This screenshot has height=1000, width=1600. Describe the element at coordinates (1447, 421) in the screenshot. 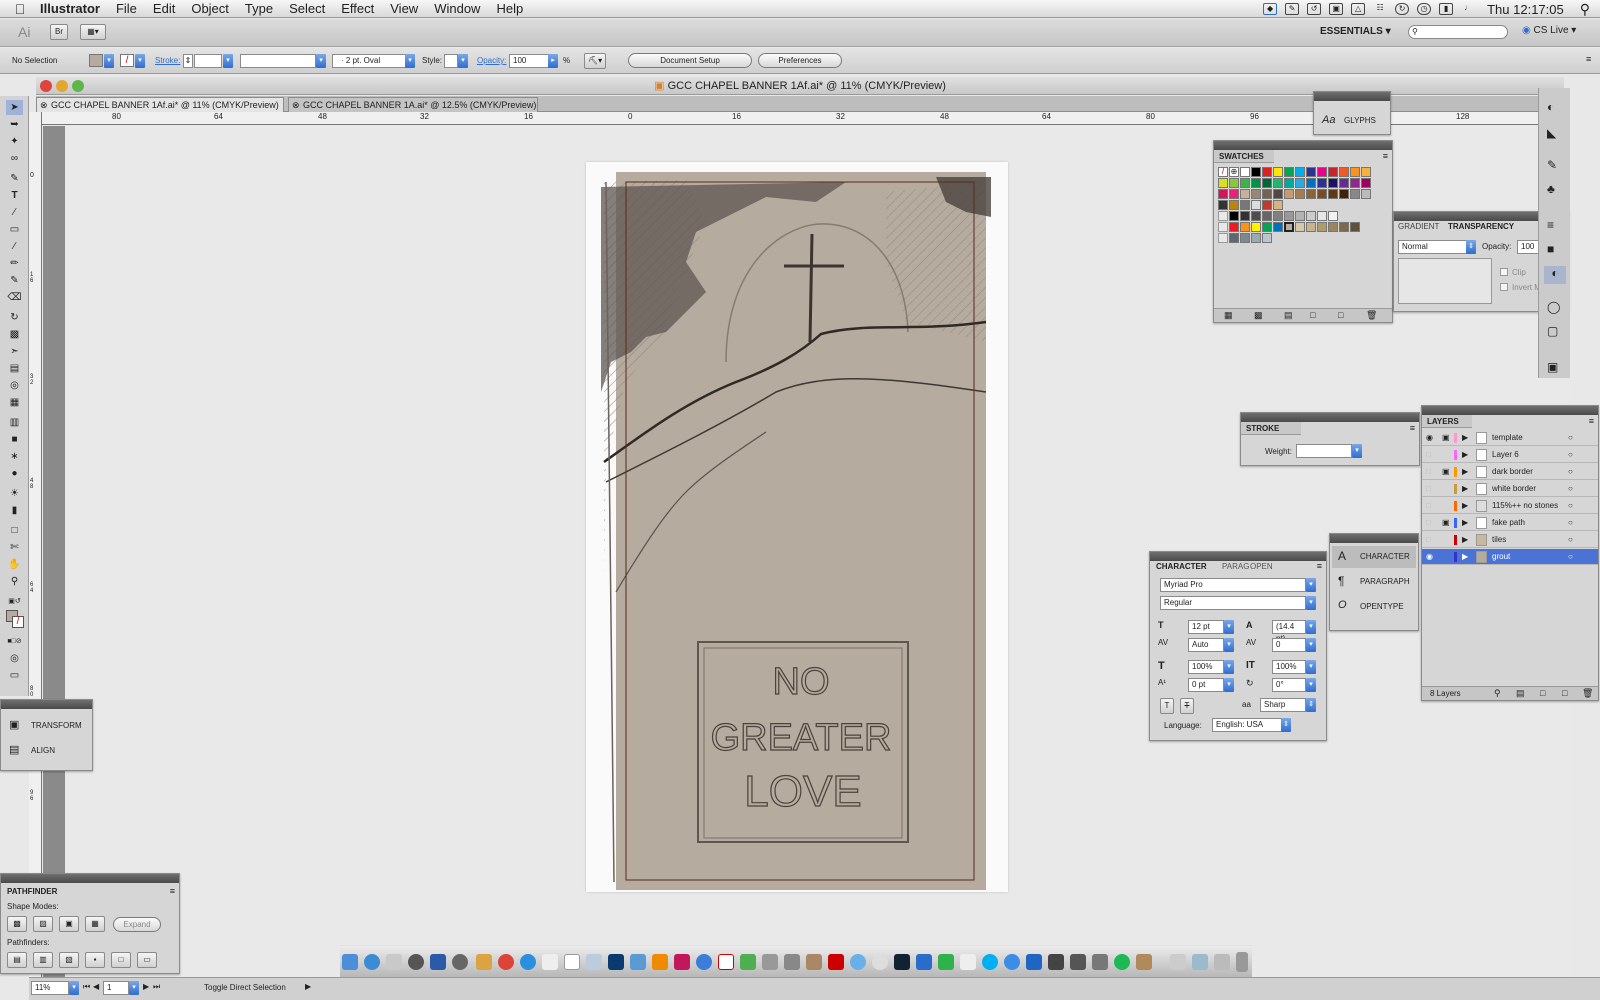

I see `layers-tab: LAYERS` at that location.